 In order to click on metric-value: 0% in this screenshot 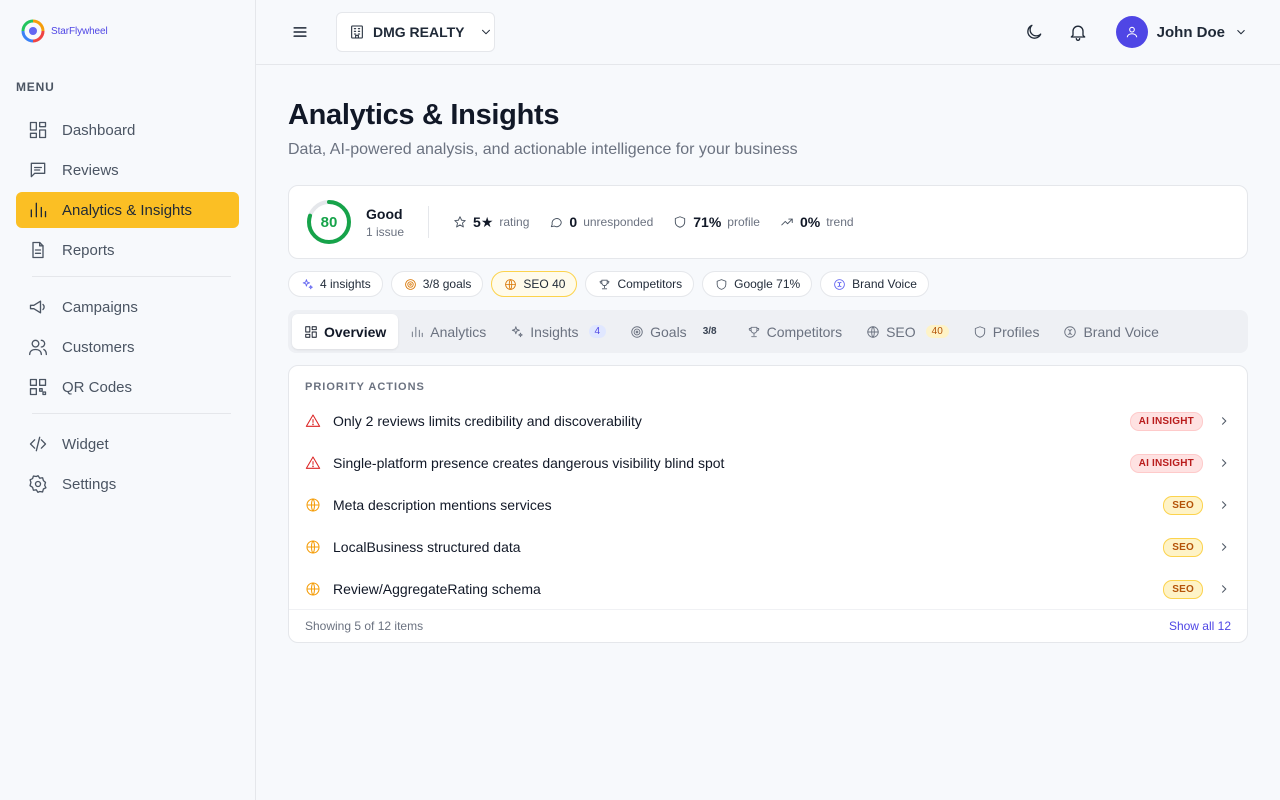, I will do `click(810, 222)`.